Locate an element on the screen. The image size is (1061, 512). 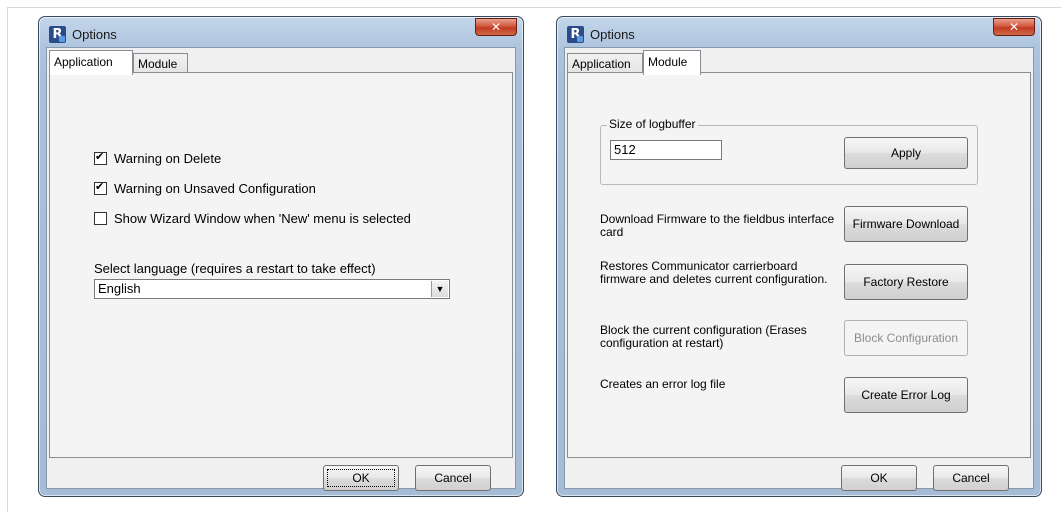
create-error-log-button: Create Error Log is located at coordinates (906, 395).